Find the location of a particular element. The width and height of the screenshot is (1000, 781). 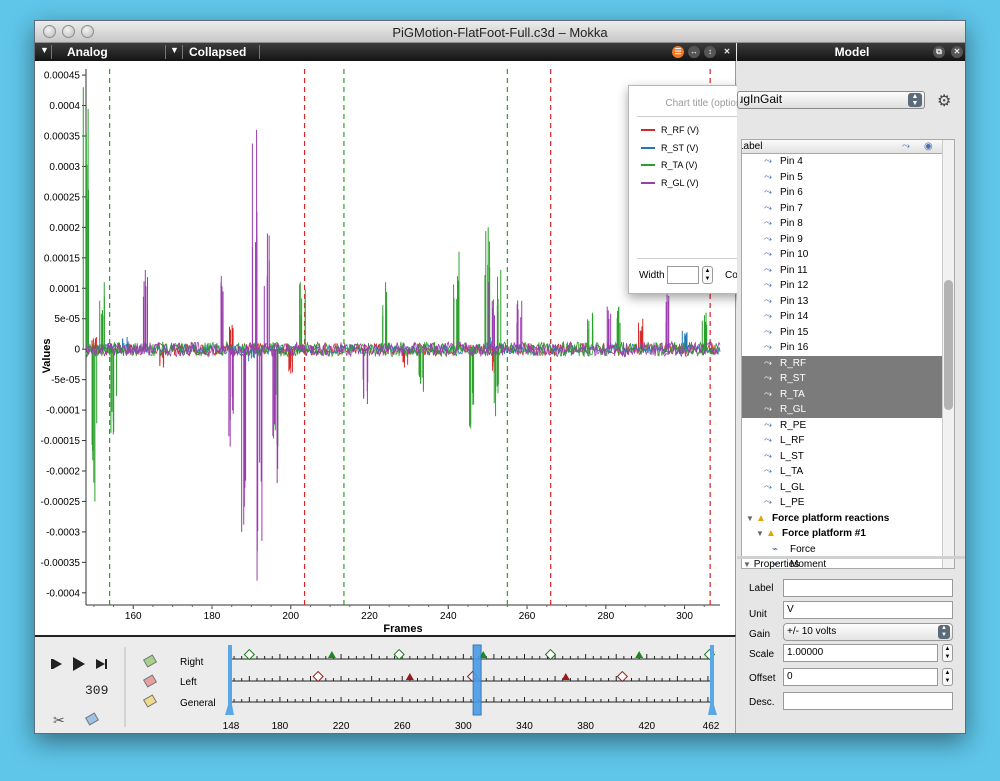

tree-item: ⤳ Pin 4 is located at coordinates (842, 162).